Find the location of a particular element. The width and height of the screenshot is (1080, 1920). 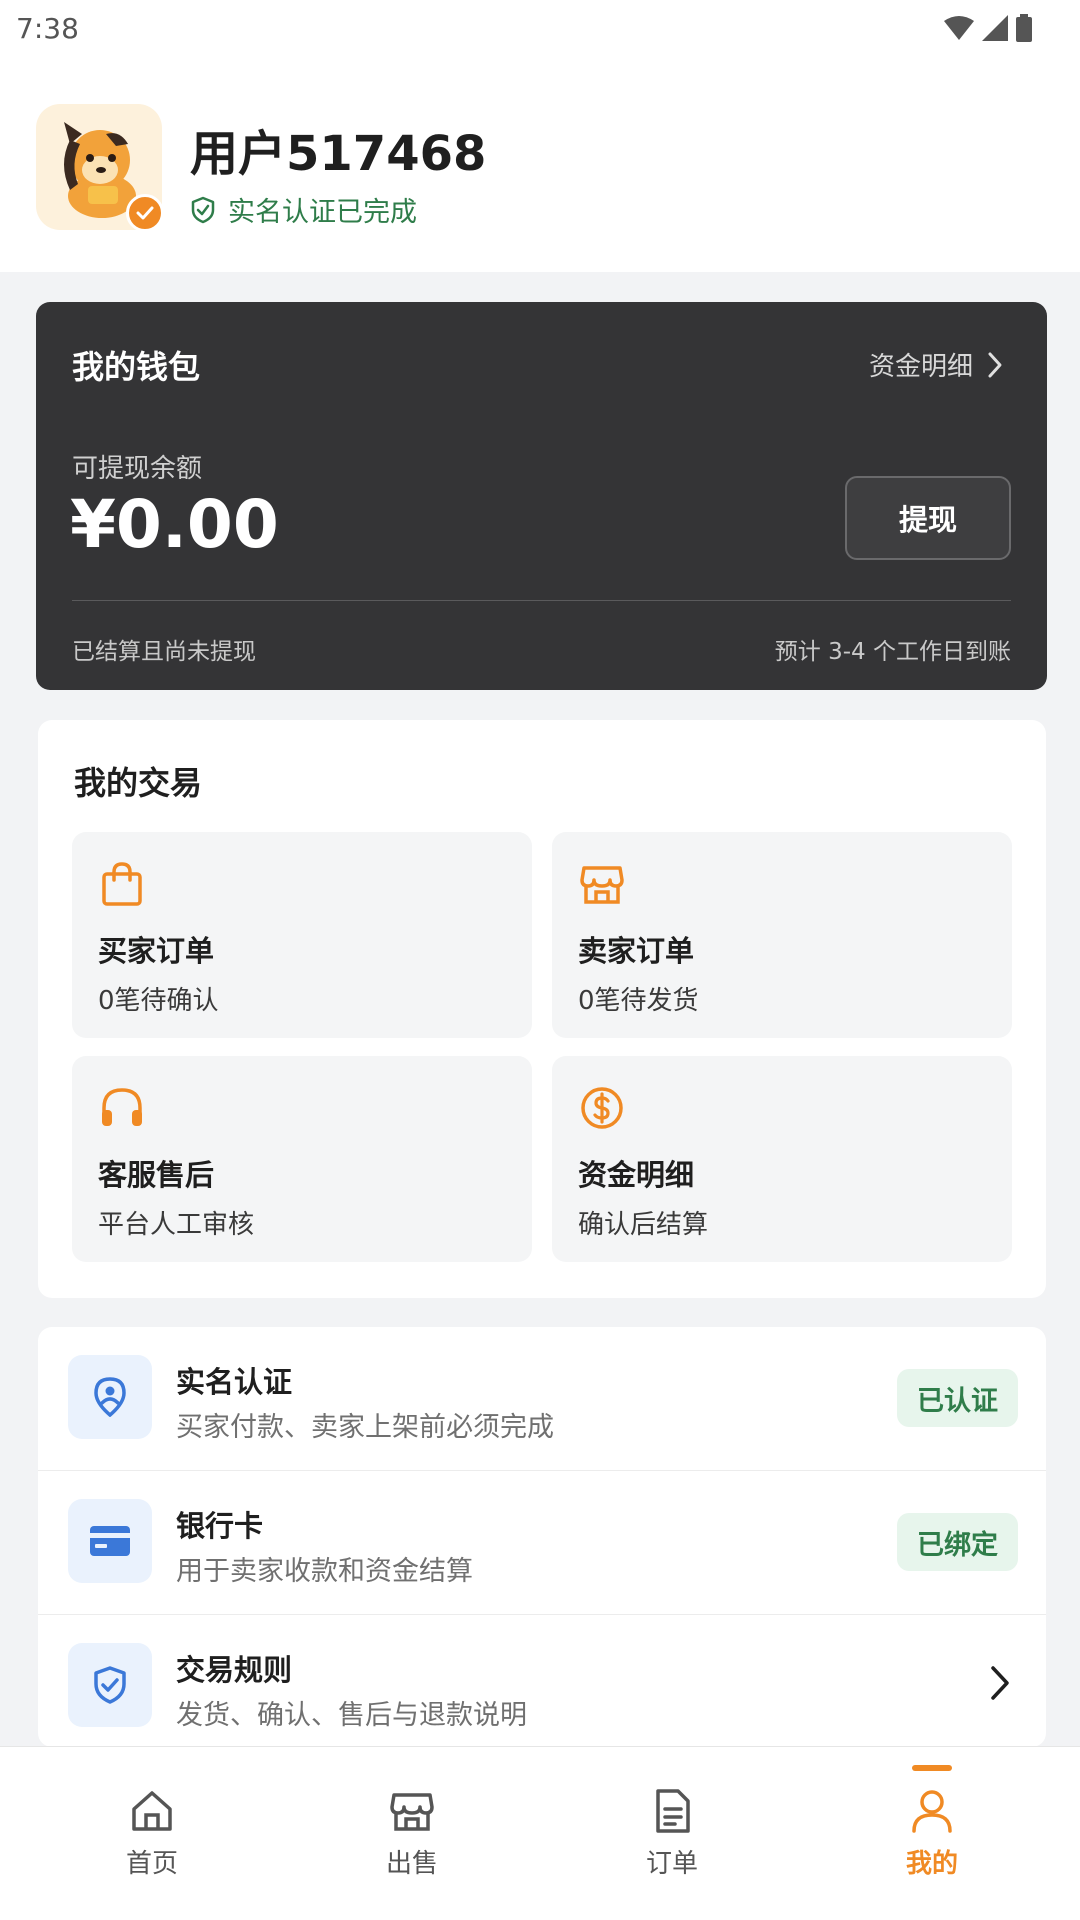

balance-amount: ¥0.00 is located at coordinates (174, 524).